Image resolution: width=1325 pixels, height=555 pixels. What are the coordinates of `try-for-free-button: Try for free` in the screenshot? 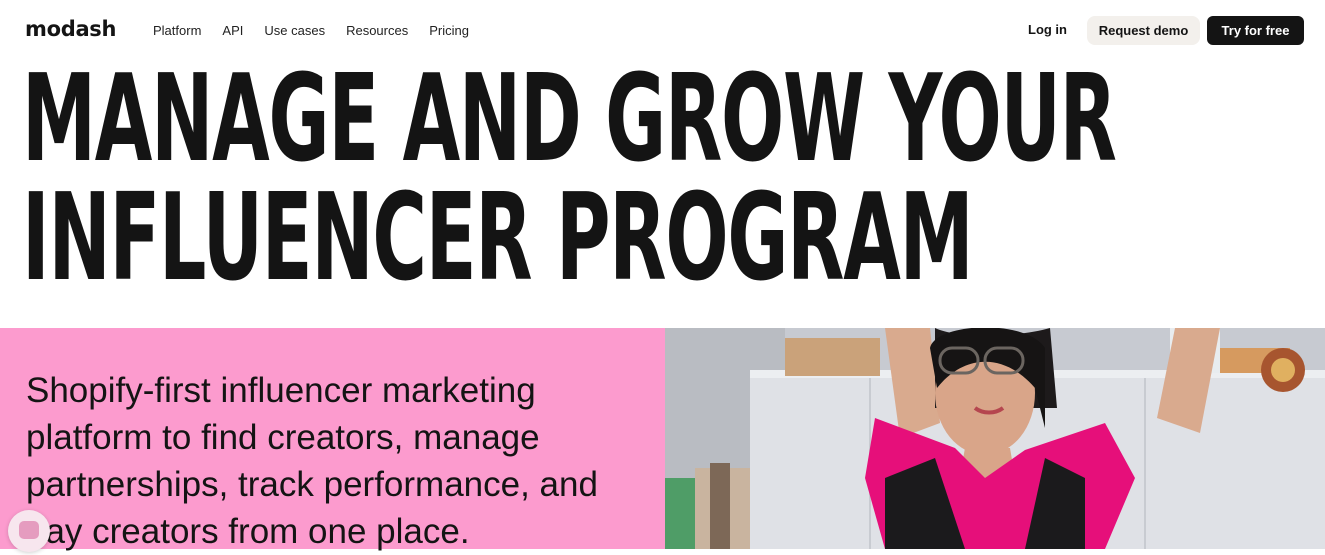 It's located at (1255, 30).